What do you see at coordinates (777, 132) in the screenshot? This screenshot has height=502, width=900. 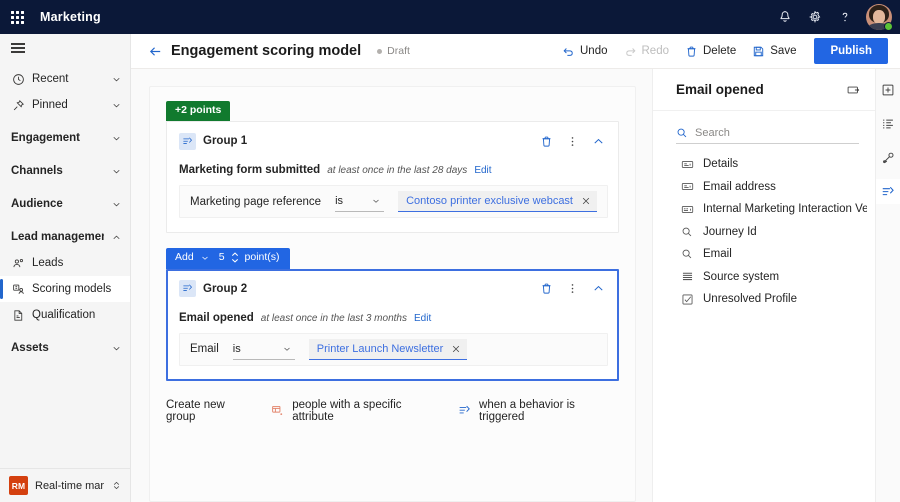 I see `search-input` at bounding box center [777, 132].